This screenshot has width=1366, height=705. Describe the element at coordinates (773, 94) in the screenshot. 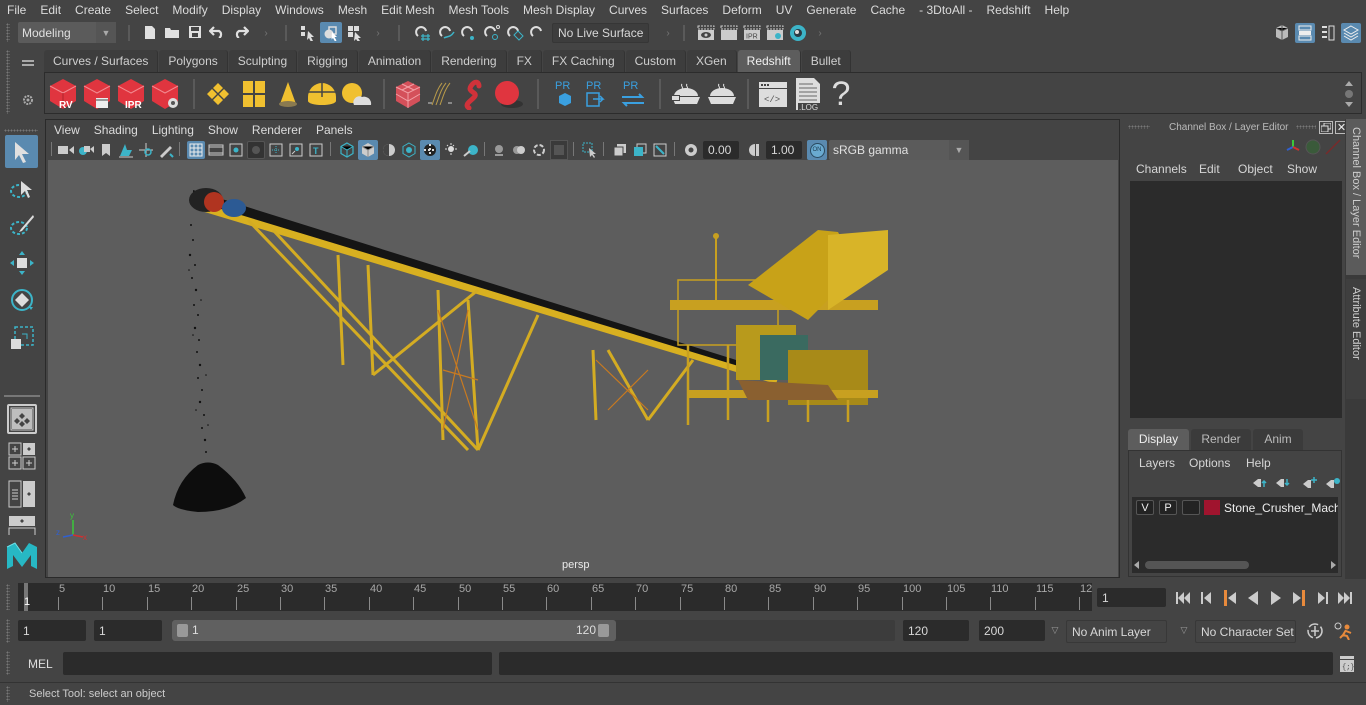

I see `redshift-script-editor-icon: </>` at that location.